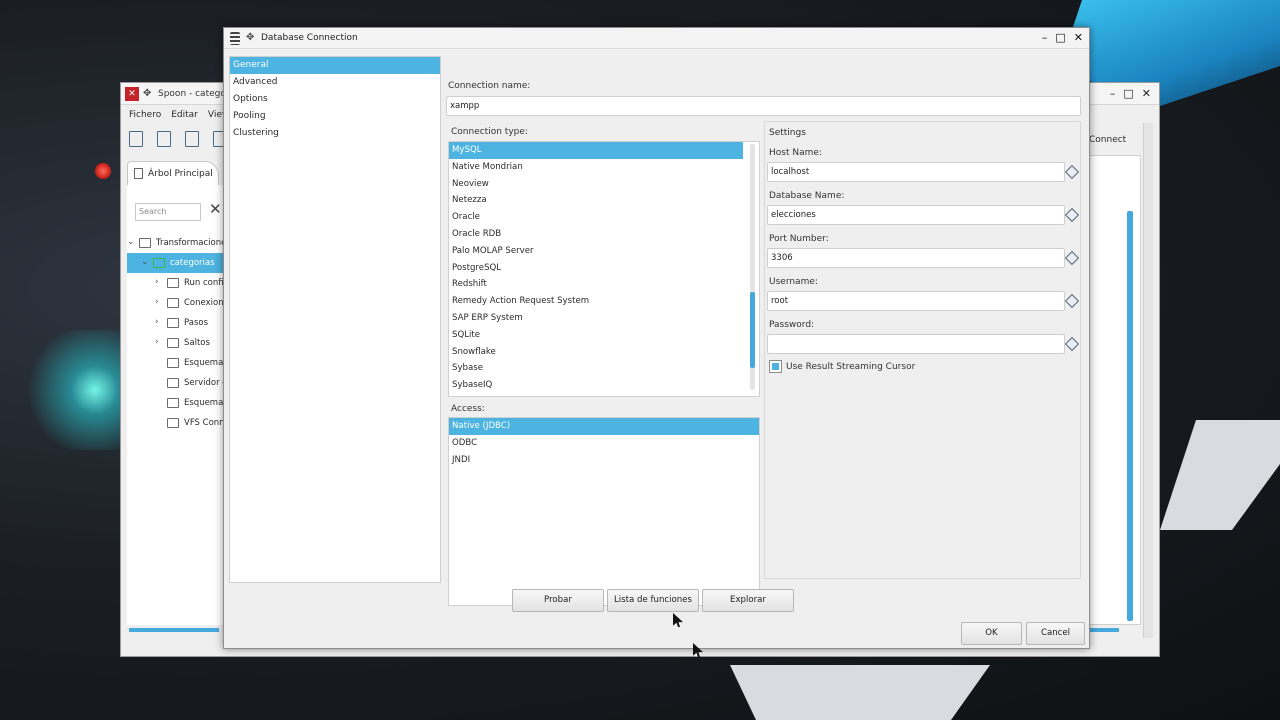 This screenshot has height=720, width=1280. Describe the element at coordinates (604, 234) in the screenshot. I see `connection-type-item: Oracle RDB` at that location.